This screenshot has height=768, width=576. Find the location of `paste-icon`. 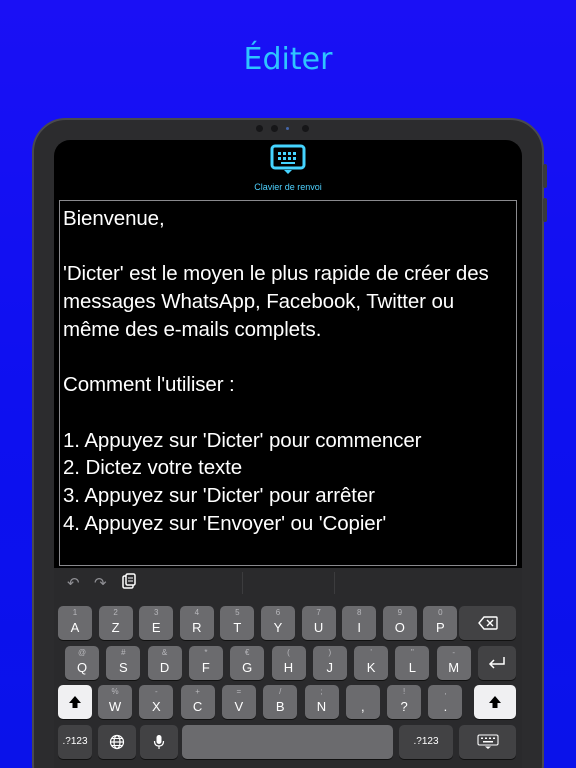

paste-icon is located at coordinates (129, 583).